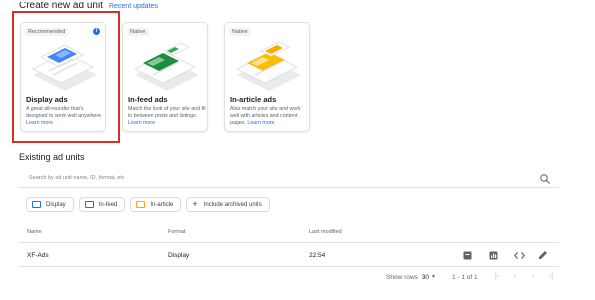 This screenshot has width=595, height=300. What do you see at coordinates (515, 277) in the screenshot?
I see `previous-page-icon: ‹` at bounding box center [515, 277].